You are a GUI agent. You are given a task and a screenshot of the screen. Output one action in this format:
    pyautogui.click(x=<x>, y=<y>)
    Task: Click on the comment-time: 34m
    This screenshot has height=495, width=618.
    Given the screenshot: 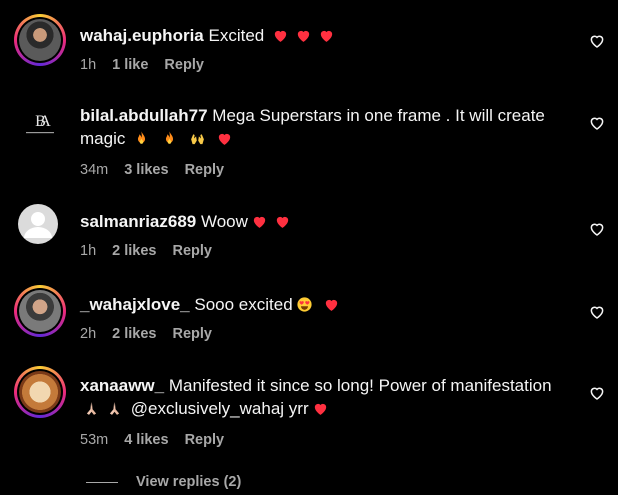 What is the action you would take?
    pyautogui.click(x=94, y=170)
    